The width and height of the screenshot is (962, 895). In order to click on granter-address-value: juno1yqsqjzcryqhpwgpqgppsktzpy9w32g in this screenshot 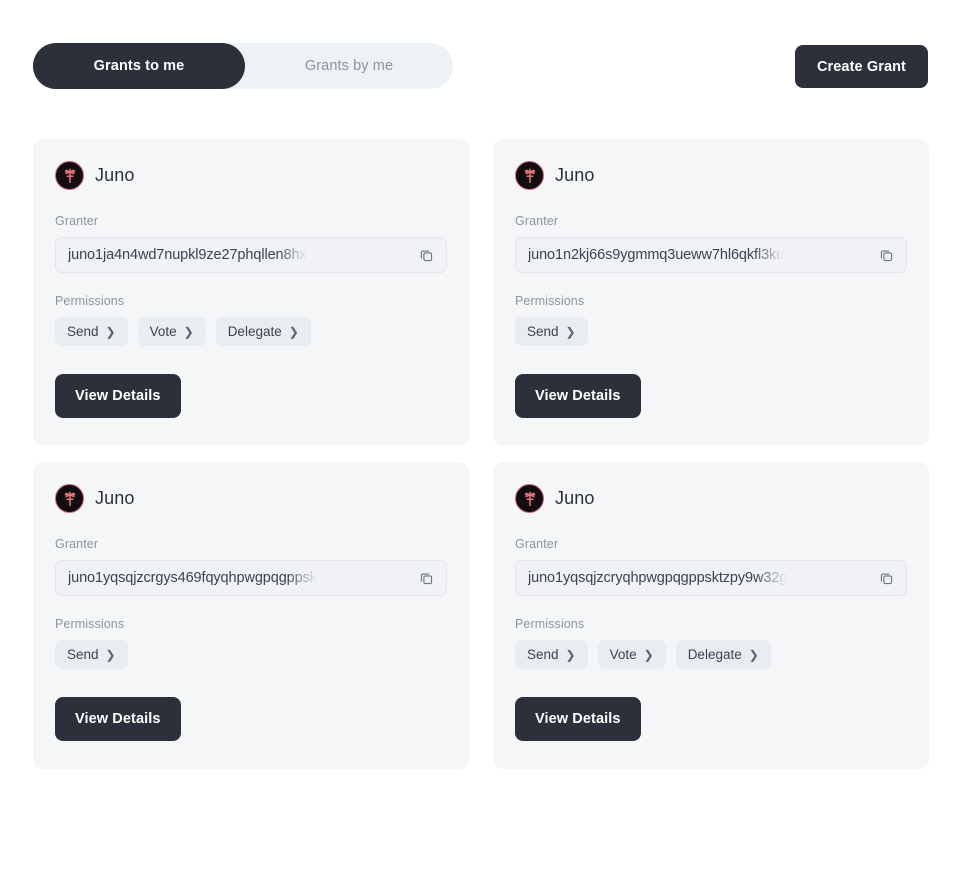, I will do `click(658, 578)`.